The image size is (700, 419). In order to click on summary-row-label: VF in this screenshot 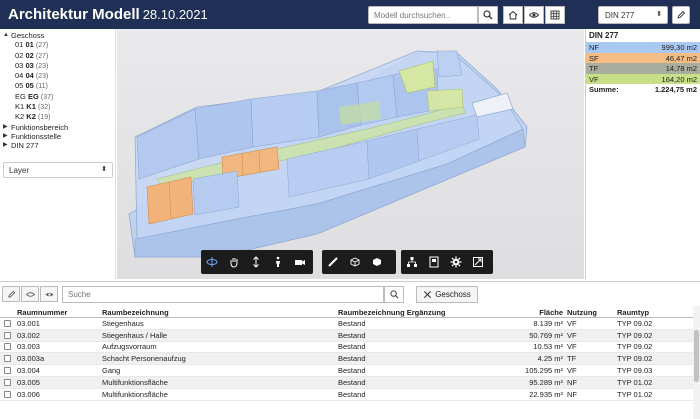, I will do `click(594, 79)`.